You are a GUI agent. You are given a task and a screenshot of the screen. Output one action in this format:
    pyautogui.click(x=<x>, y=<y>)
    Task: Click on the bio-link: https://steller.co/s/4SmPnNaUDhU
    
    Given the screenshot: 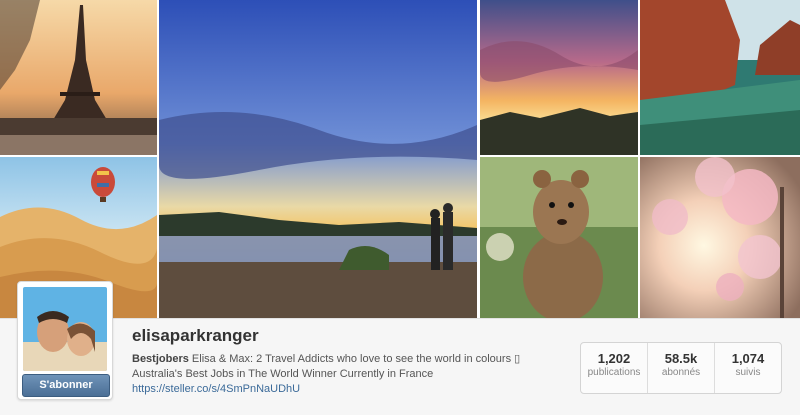 What is the action you would take?
    pyautogui.click(x=216, y=389)
    